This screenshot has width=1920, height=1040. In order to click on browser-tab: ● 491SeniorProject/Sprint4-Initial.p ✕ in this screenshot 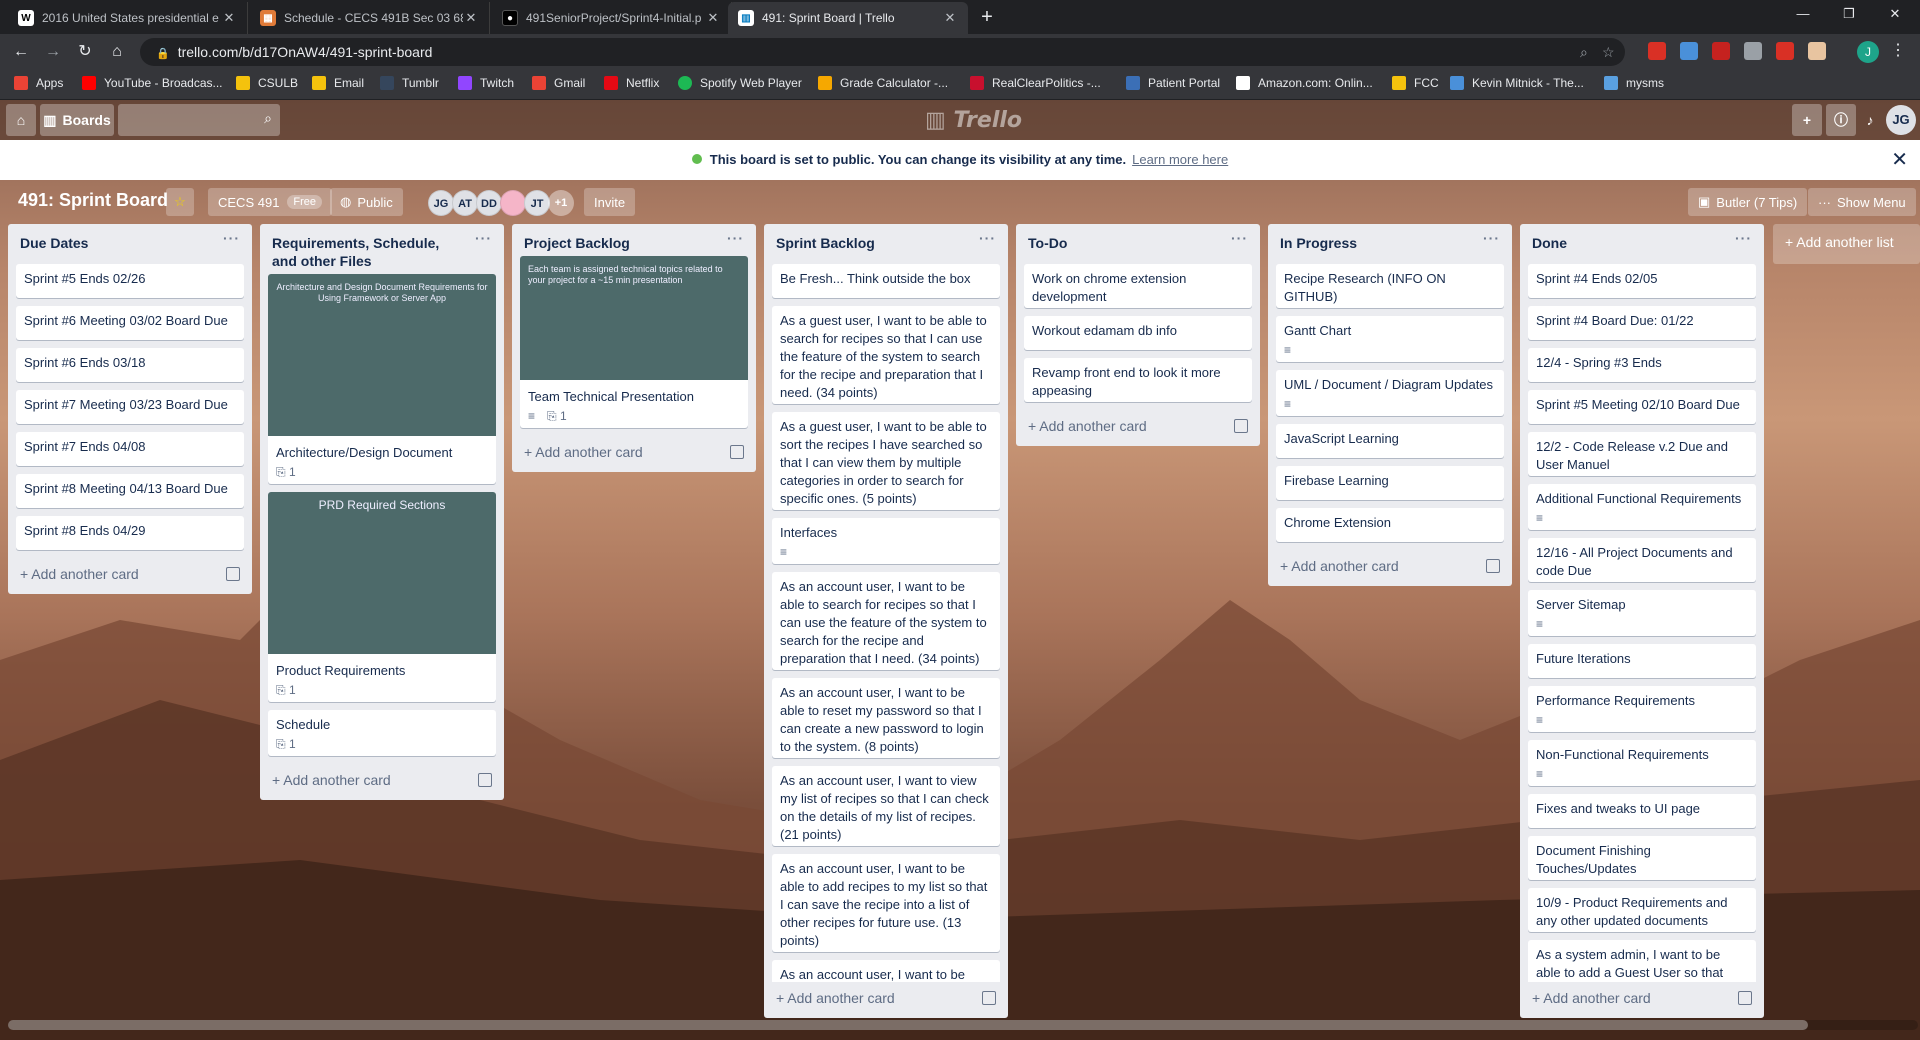, I will do `click(612, 18)`.